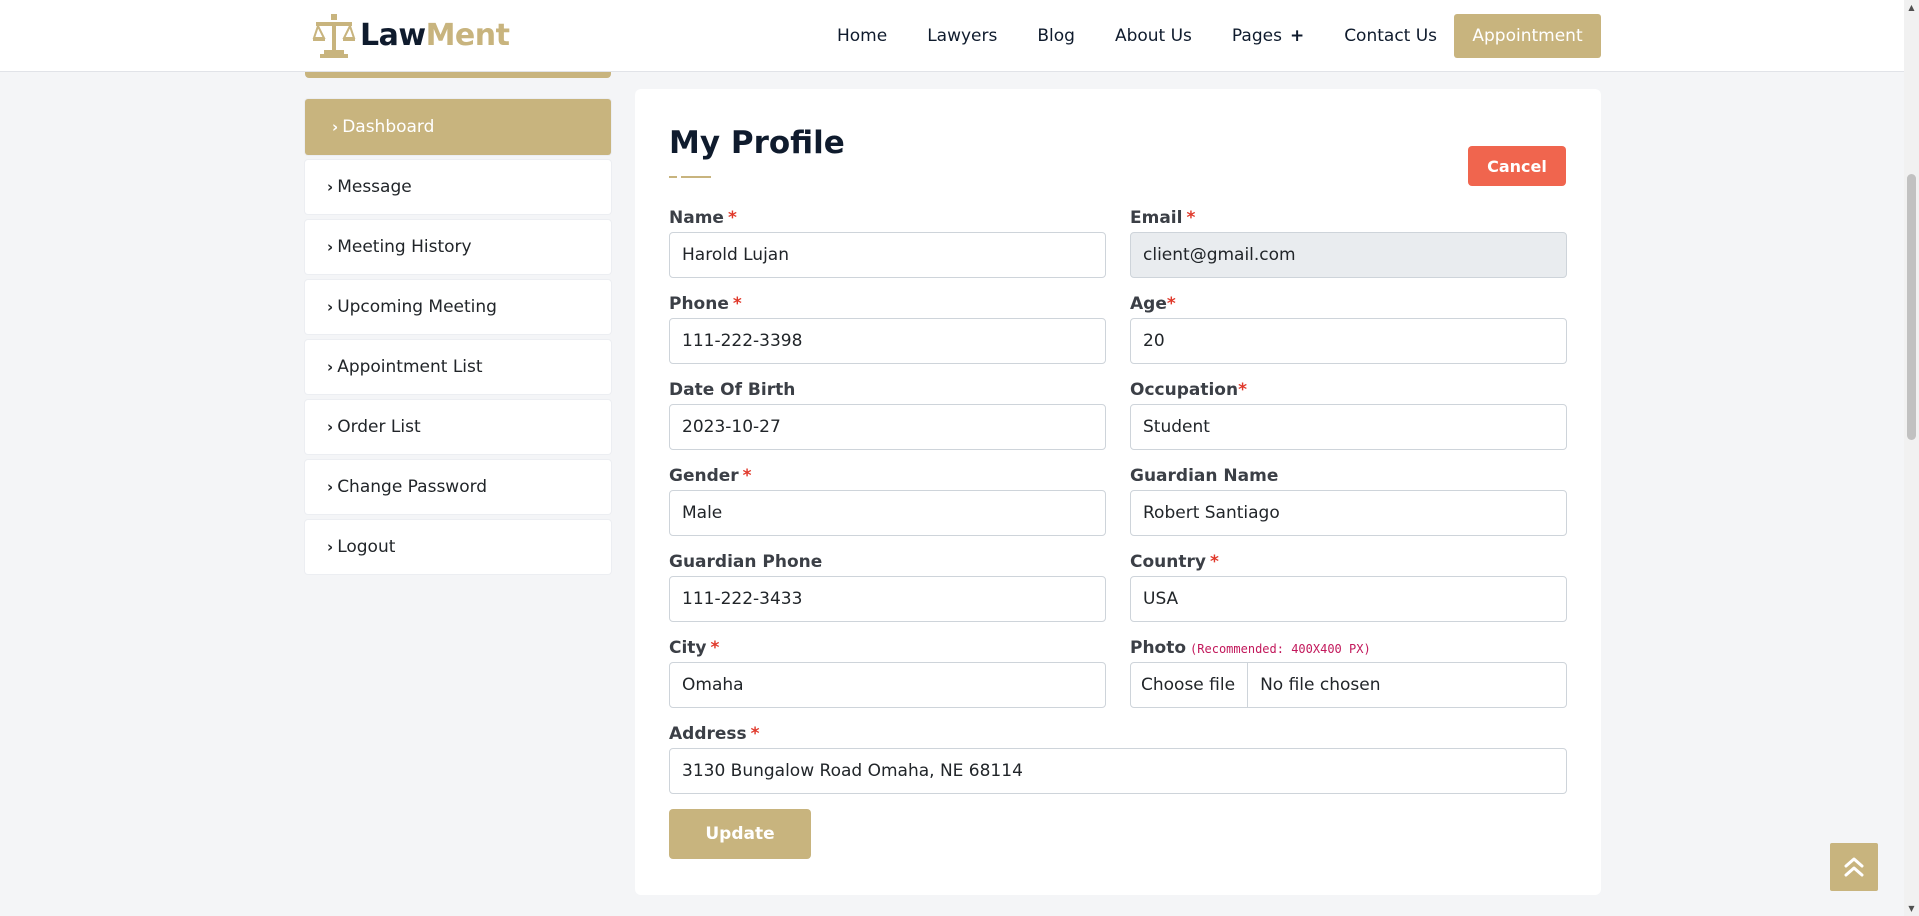 This screenshot has height=916, width=1919. What do you see at coordinates (740, 834) in the screenshot?
I see `update-button: Update` at bounding box center [740, 834].